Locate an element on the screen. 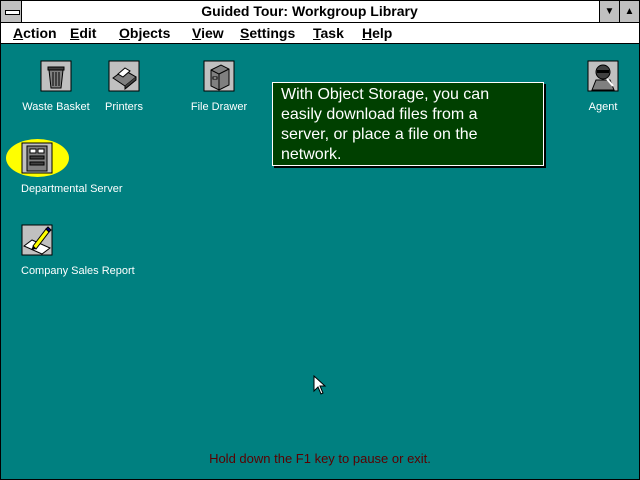 The image size is (640, 480). waste-basket-object: Waste Basket is located at coordinates (56, 86).